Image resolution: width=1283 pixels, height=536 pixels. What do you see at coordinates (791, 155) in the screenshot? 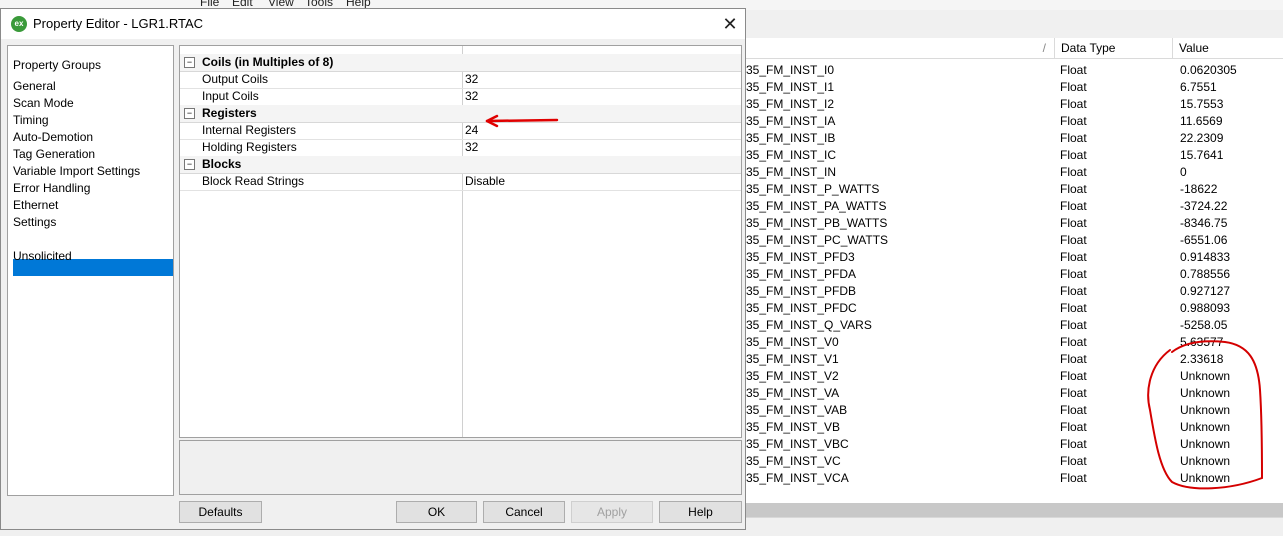
I see `tag-name-cell: 35_FM_INST_IC` at bounding box center [791, 155].